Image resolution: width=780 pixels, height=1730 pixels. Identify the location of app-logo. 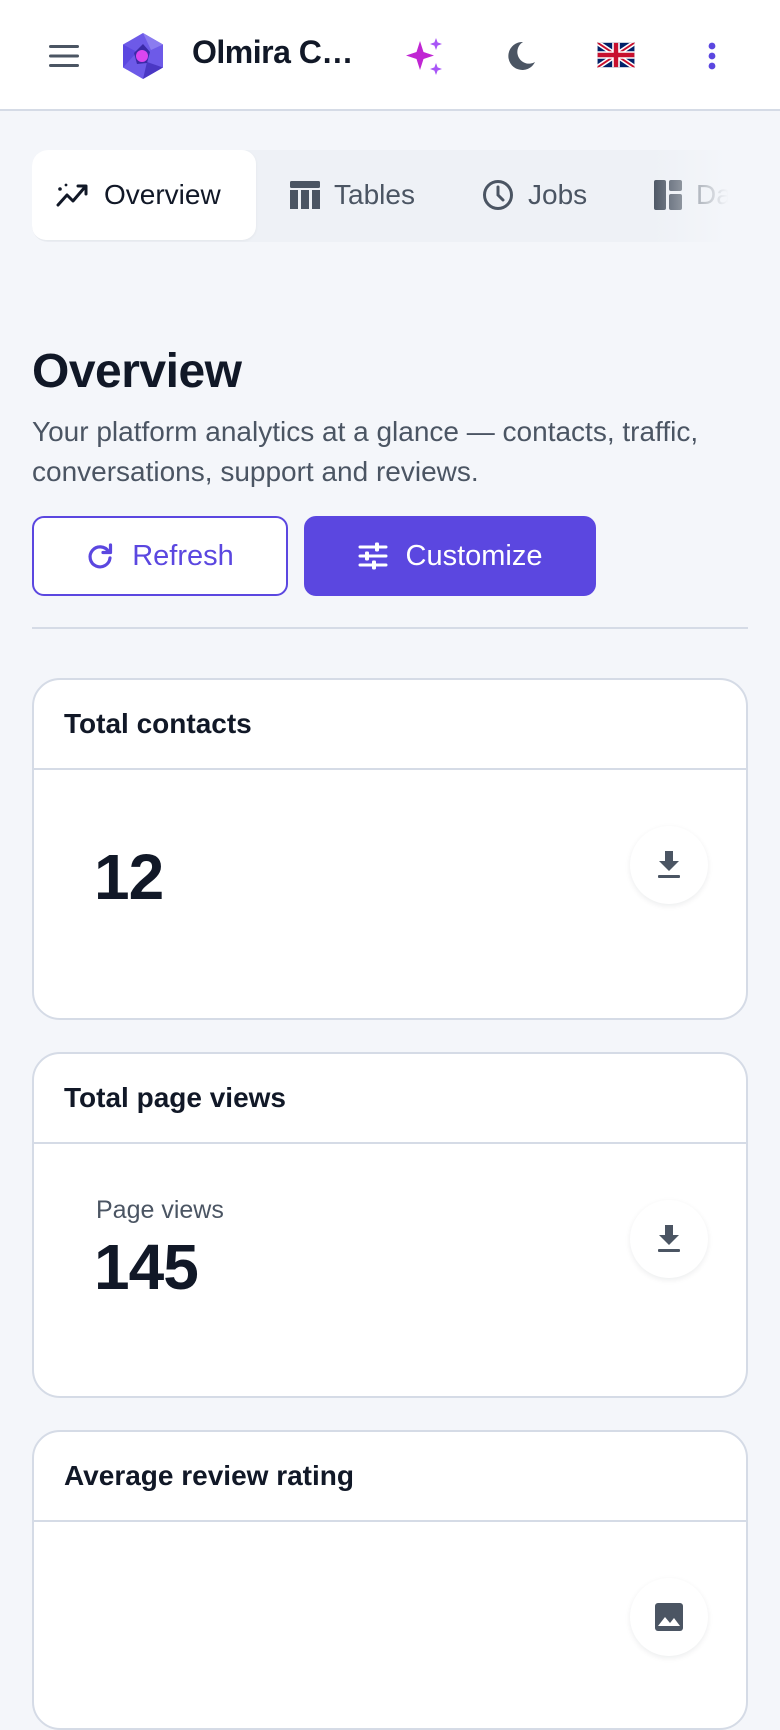
(143, 56).